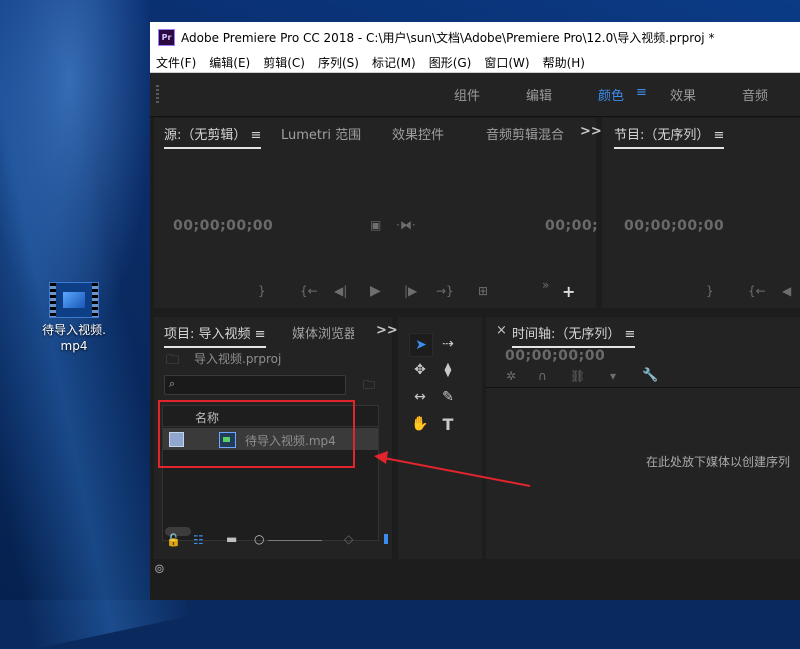 The width and height of the screenshot is (800, 649). What do you see at coordinates (450, 62) in the screenshot?
I see `menu-graphics: 图形(G)` at bounding box center [450, 62].